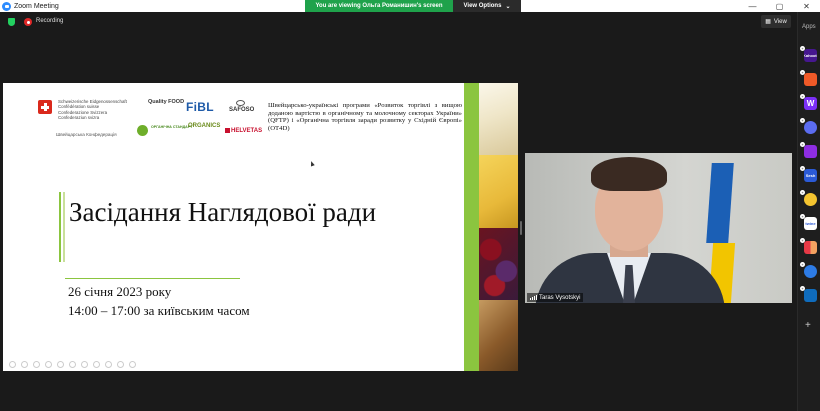  What do you see at coordinates (6, 6) in the screenshot?
I see `zoom-app-icon` at bounding box center [6, 6].